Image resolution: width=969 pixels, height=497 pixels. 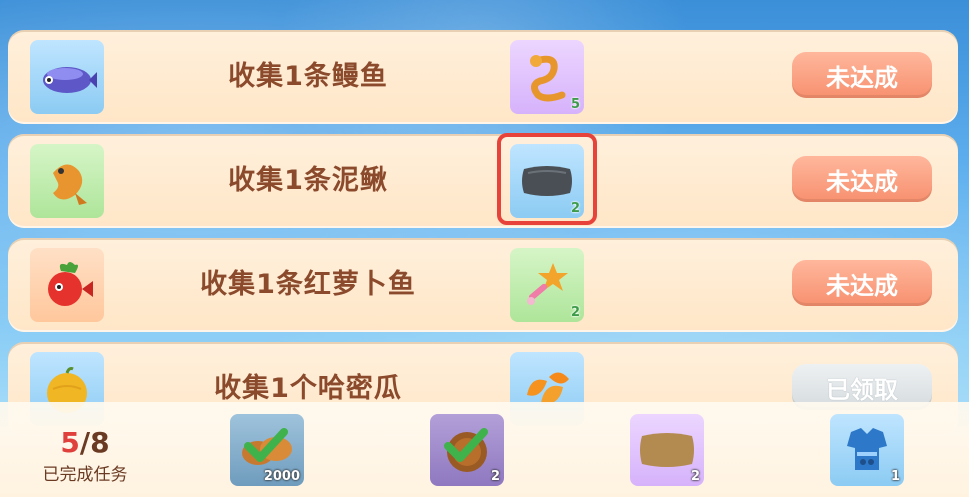 I want to click on reward-count: 1, so click(x=895, y=476).